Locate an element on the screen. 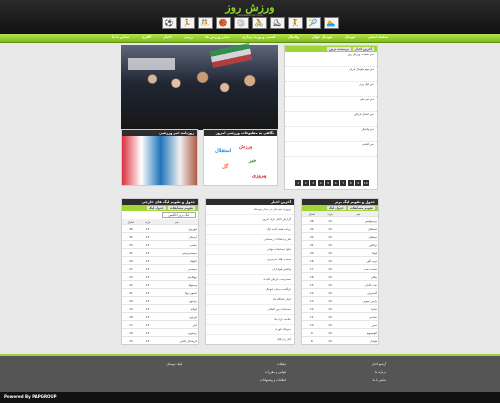 The height and width of the screenshot is (403, 500). nav-item: فوتبال جهان is located at coordinates (321, 37).